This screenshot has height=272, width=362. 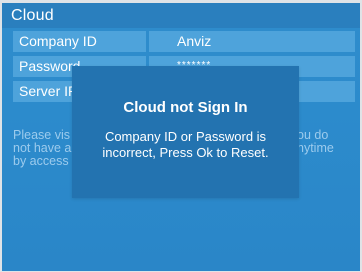 What do you see at coordinates (185, 107) in the screenshot?
I see `dialog-title: Cloud not Sign In` at bounding box center [185, 107].